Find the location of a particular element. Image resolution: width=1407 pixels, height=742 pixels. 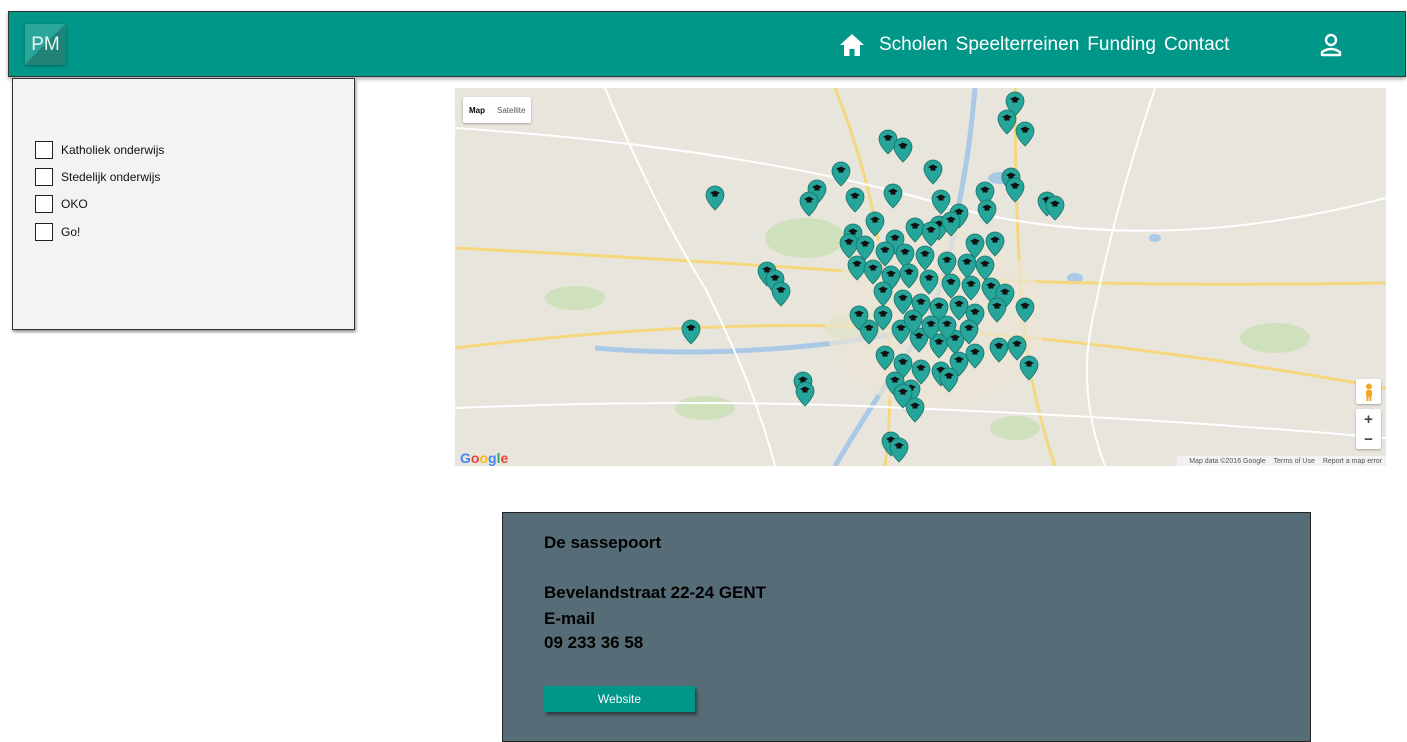

zoom-out-button: − is located at coordinates (1368, 439).